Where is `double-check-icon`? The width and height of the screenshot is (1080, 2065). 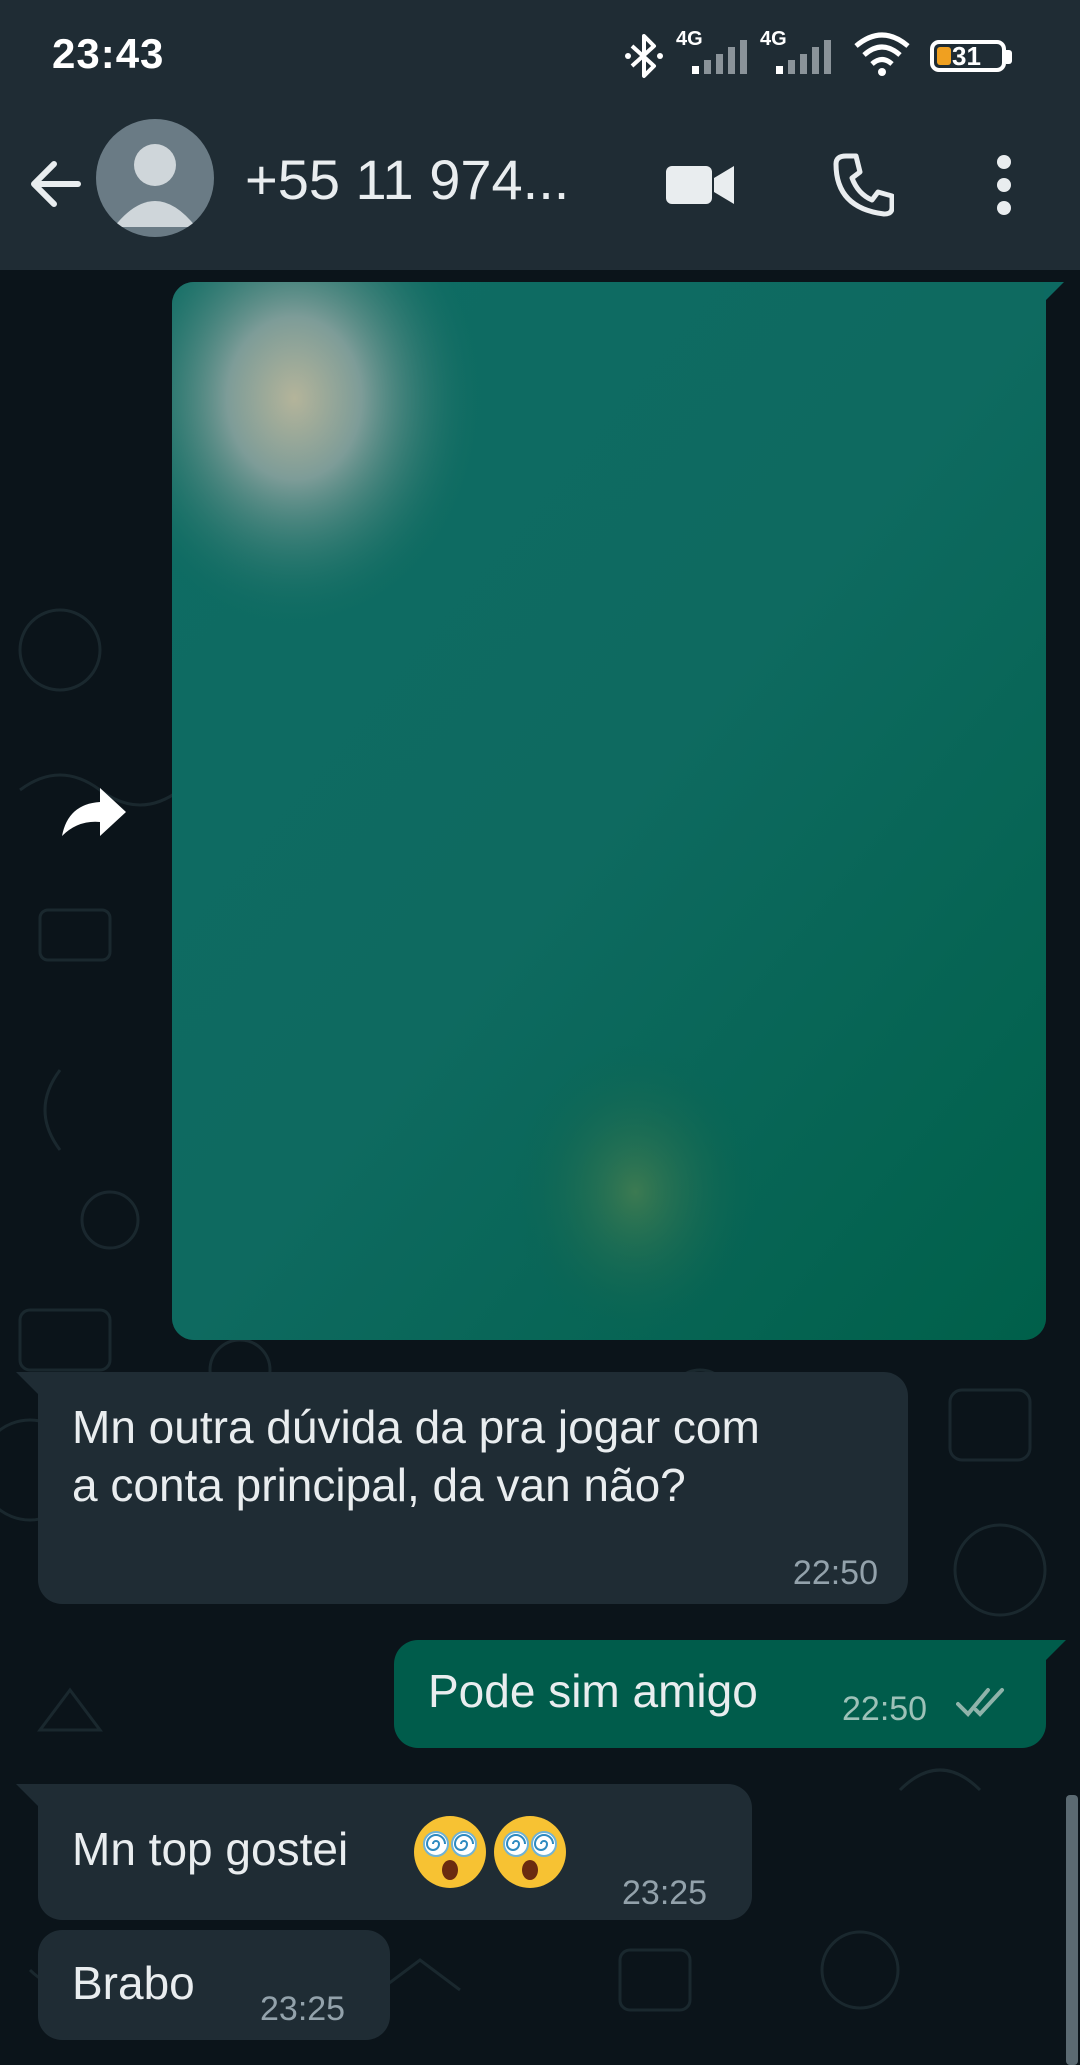 double-check-icon is located at coordinates (980, 1702).